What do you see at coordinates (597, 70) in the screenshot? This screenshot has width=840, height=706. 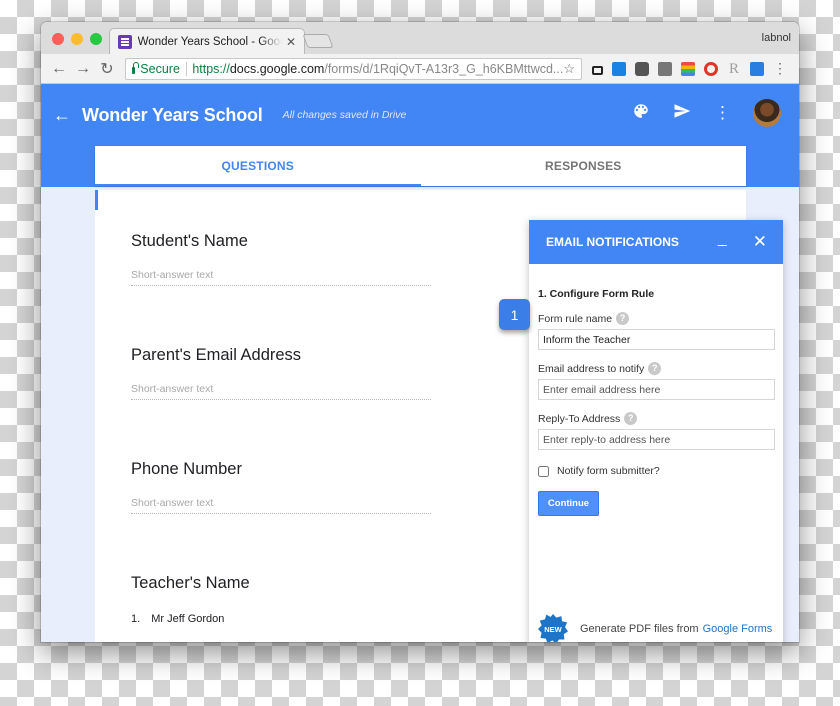 I see `lock-extension-icon` at bounding box center [597, 70].